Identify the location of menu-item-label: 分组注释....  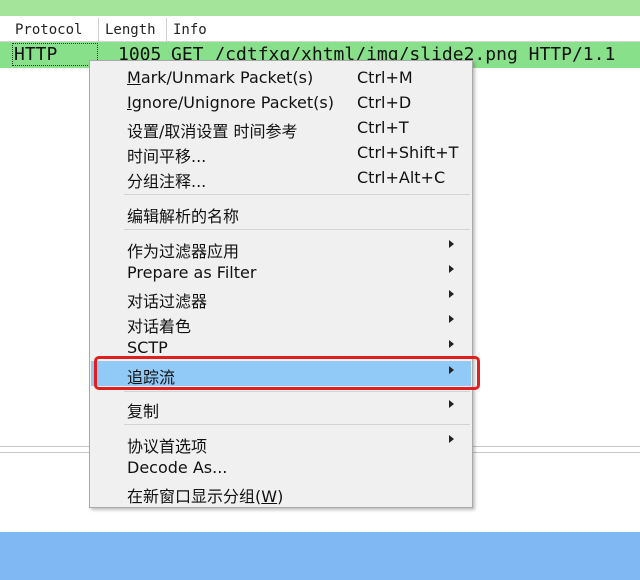
(167, 181).